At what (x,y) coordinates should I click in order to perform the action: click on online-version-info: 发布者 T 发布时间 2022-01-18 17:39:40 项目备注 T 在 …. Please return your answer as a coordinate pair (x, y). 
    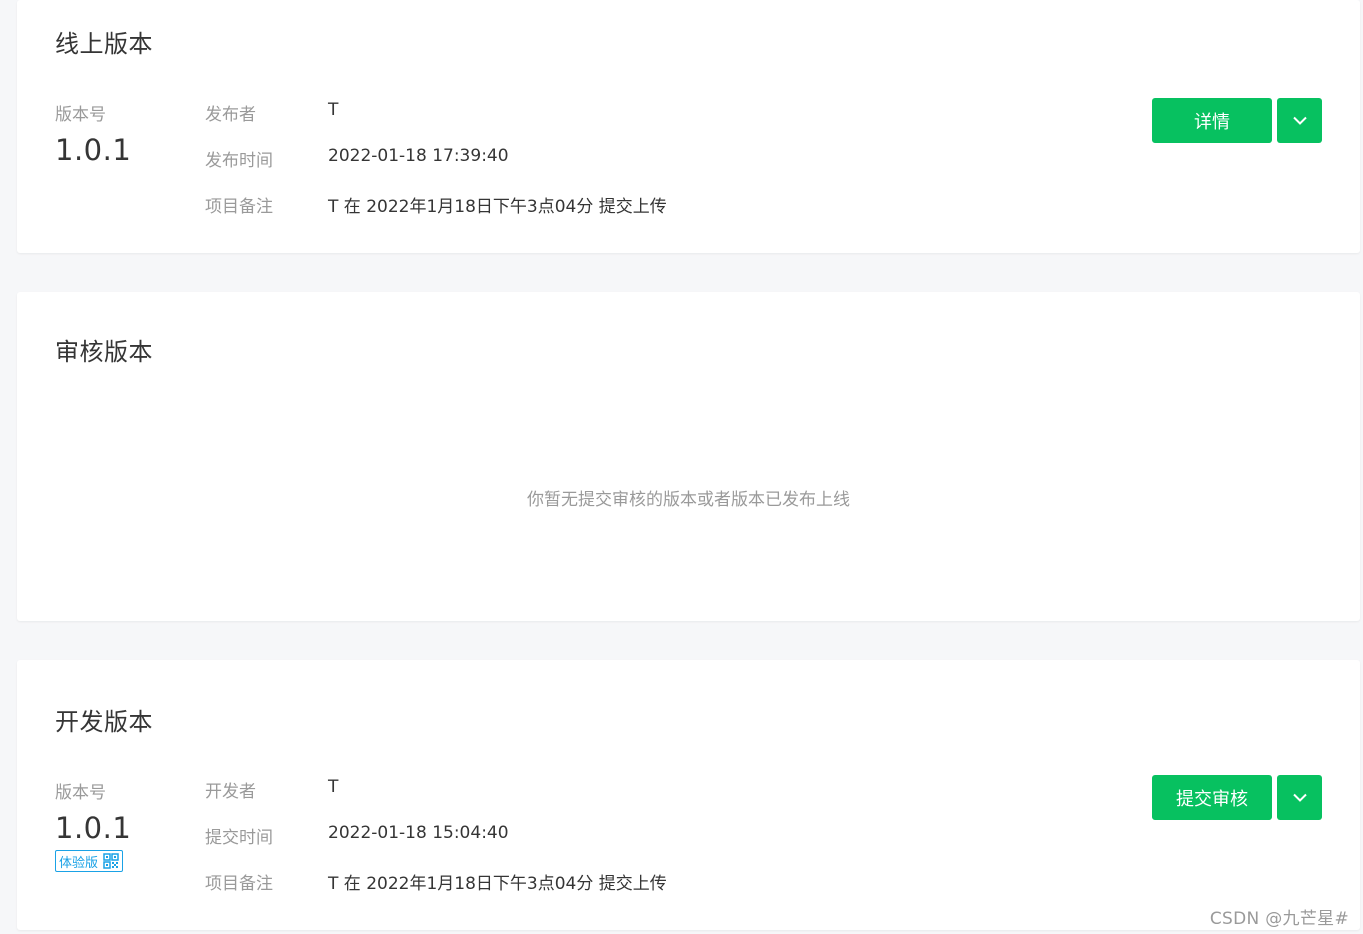
    Looking at the image, I should click on (436, 169).